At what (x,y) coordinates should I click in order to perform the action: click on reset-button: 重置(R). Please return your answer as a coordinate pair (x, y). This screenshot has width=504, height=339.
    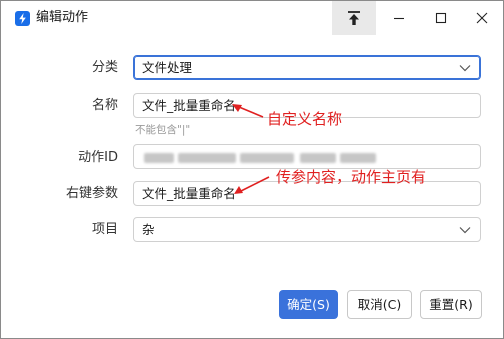
    Looking at the image, I should click on (451, 304).